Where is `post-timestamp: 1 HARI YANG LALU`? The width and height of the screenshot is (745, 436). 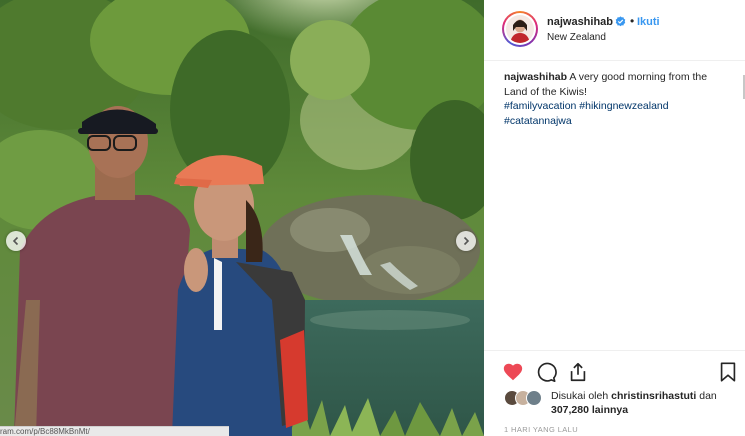
post-timestamp: 1 HARI YANG LALU is located at coordinates (541, 429).